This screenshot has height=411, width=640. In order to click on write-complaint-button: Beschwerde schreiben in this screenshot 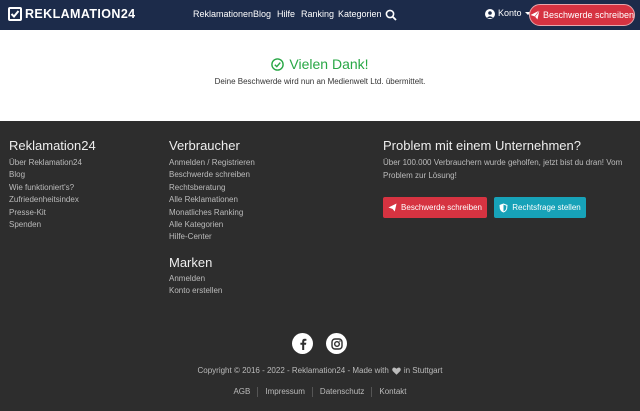, I will do `click(582, 15)`.